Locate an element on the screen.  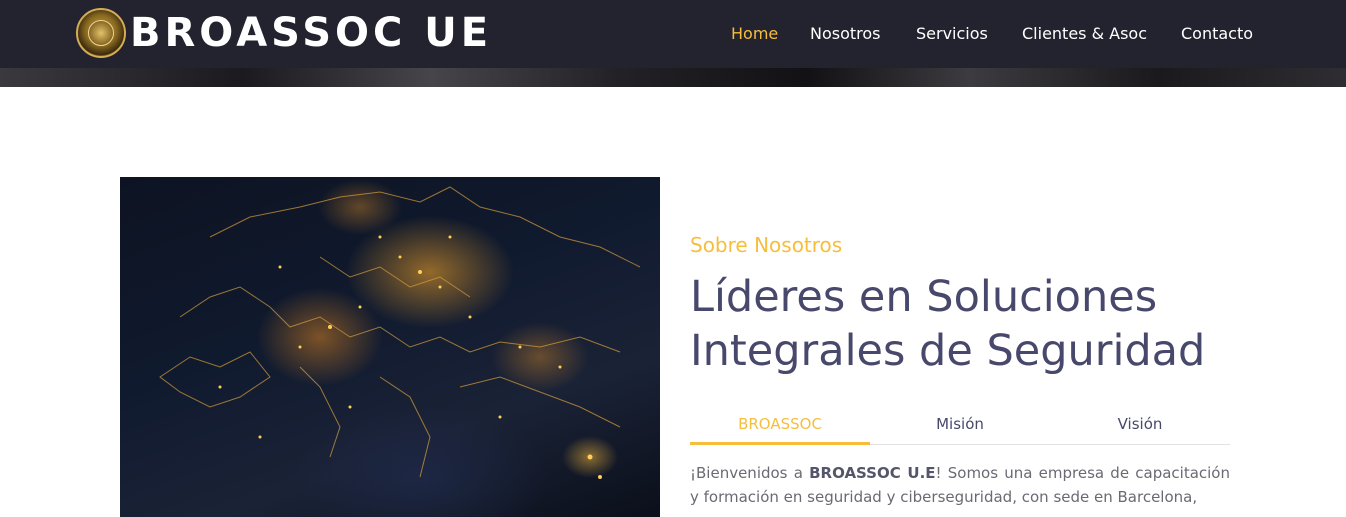
heading-line-2: Integrales de Seguridad is located at coordinates (948, 351).